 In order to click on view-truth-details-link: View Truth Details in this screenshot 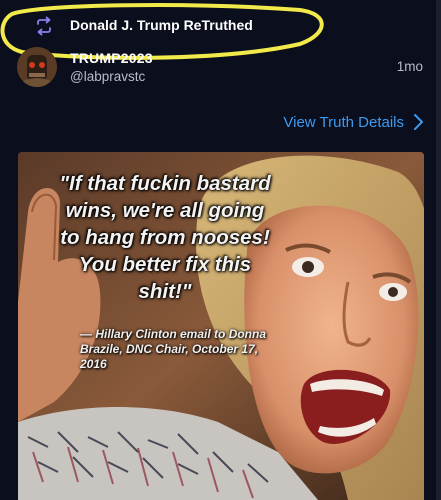, I will do `click(353, 122)`.